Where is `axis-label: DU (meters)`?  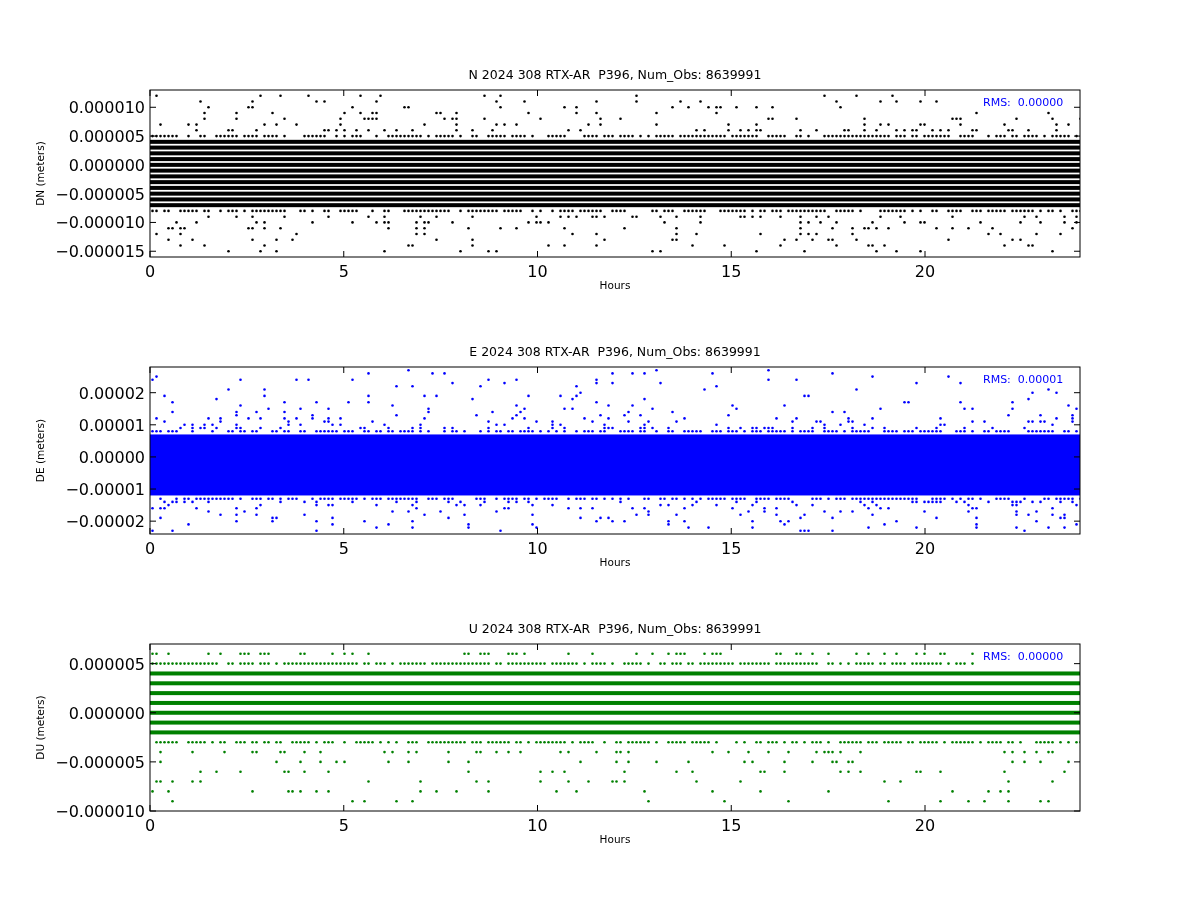 axis-label: DU (meters) is located at coordinates (40, 727).